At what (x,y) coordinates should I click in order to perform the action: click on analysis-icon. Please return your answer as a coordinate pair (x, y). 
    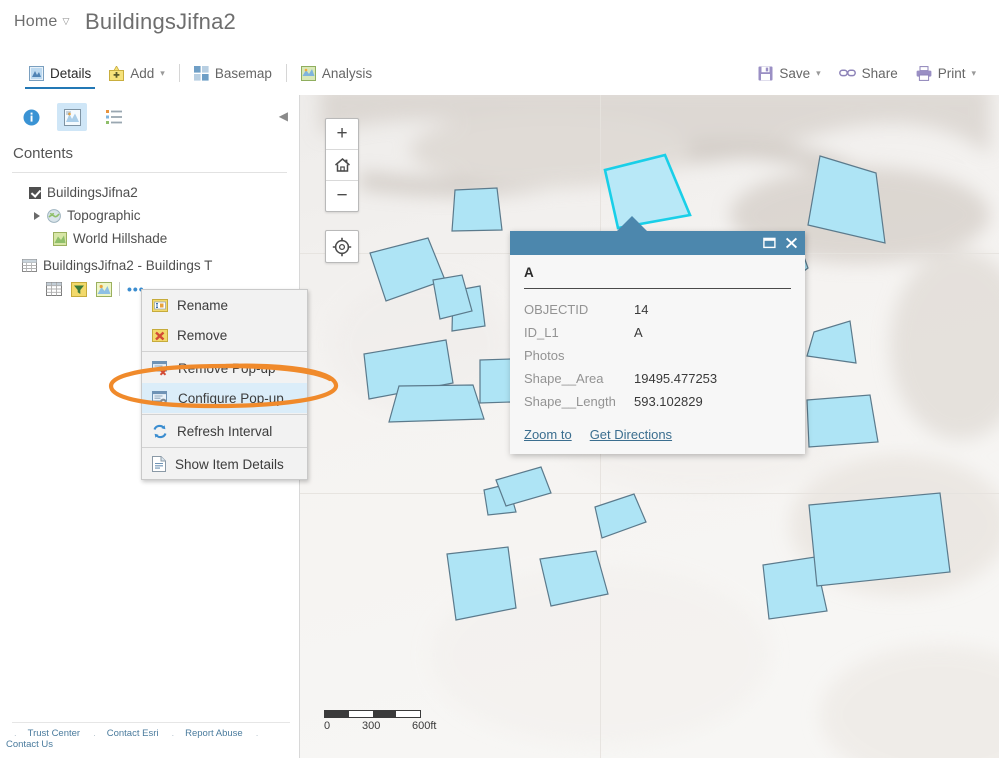
    Looking at the image, I should click on (308, 73).